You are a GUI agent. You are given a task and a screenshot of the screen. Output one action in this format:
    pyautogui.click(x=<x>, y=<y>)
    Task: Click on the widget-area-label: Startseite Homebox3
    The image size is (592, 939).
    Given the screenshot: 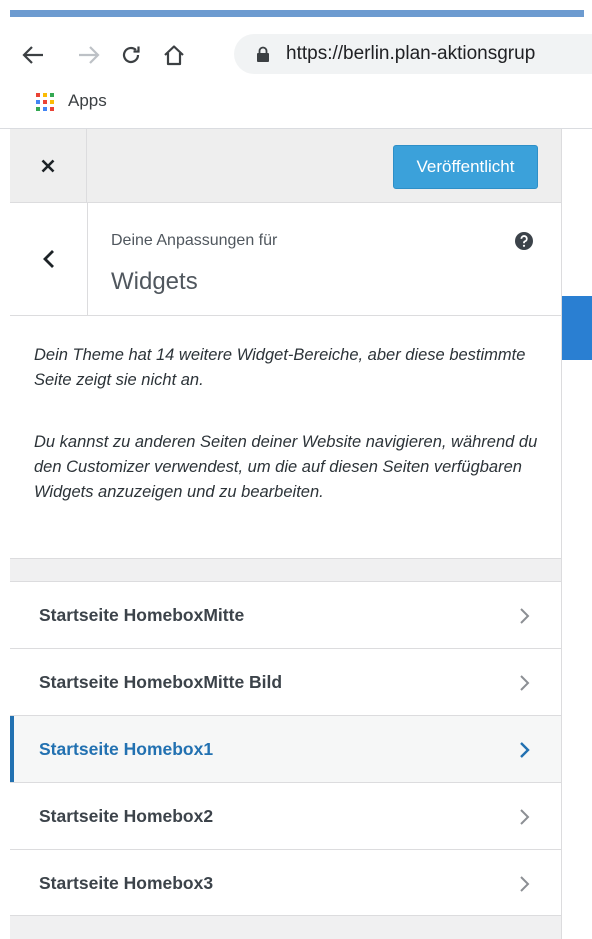 What is the action you would take?
    pyautogui.click(x=126, y=883)
    